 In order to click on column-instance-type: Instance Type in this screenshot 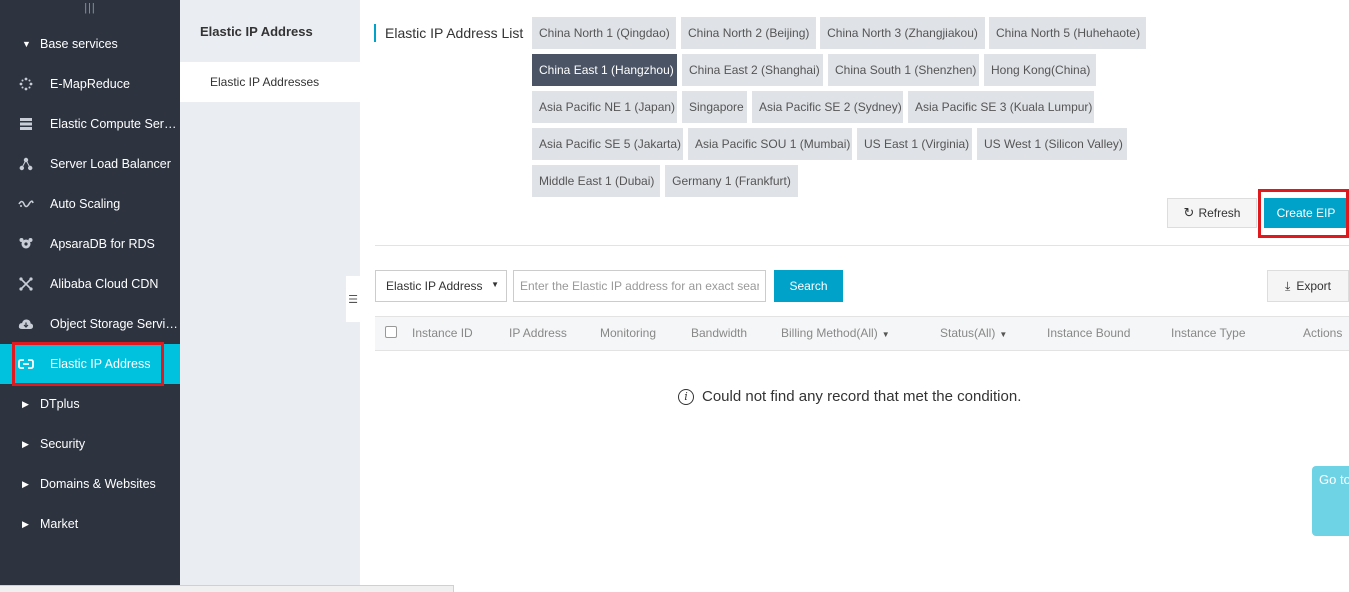, I will do `click(1208, 333)`.